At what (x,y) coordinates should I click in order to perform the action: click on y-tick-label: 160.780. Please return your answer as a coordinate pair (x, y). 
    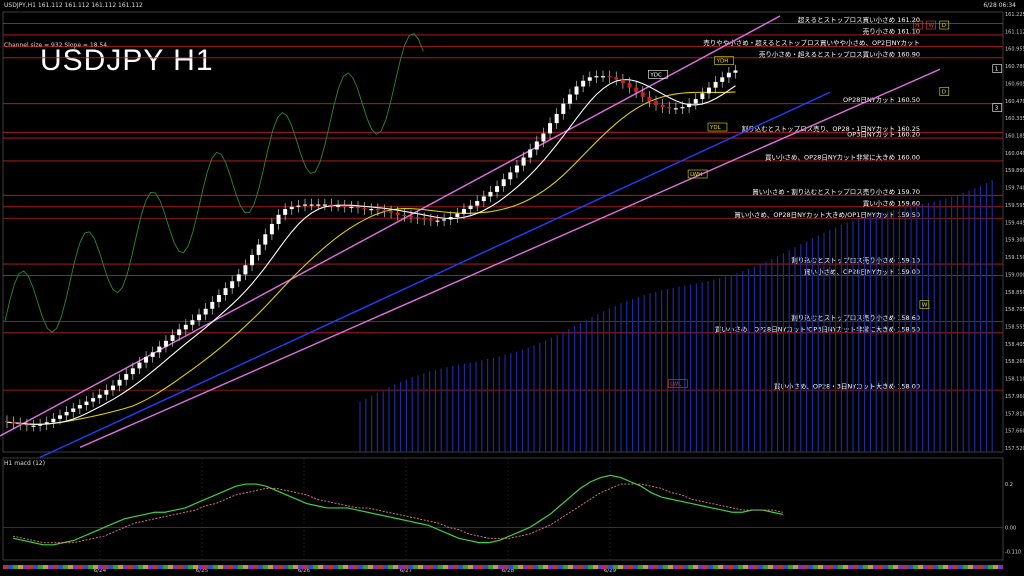
    Looking at the image, I should click on (1014, 67).